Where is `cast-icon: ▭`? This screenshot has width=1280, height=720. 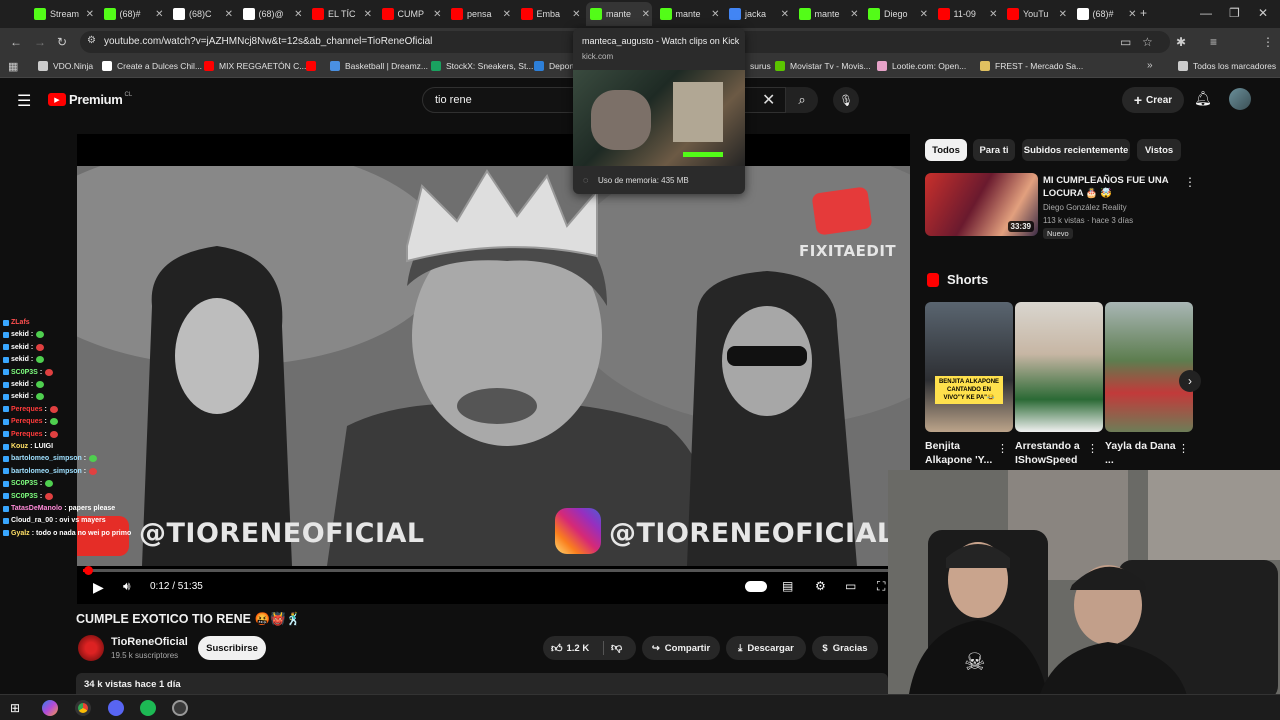 cast-icon: ▭ is located at coordinates (1125, 42).